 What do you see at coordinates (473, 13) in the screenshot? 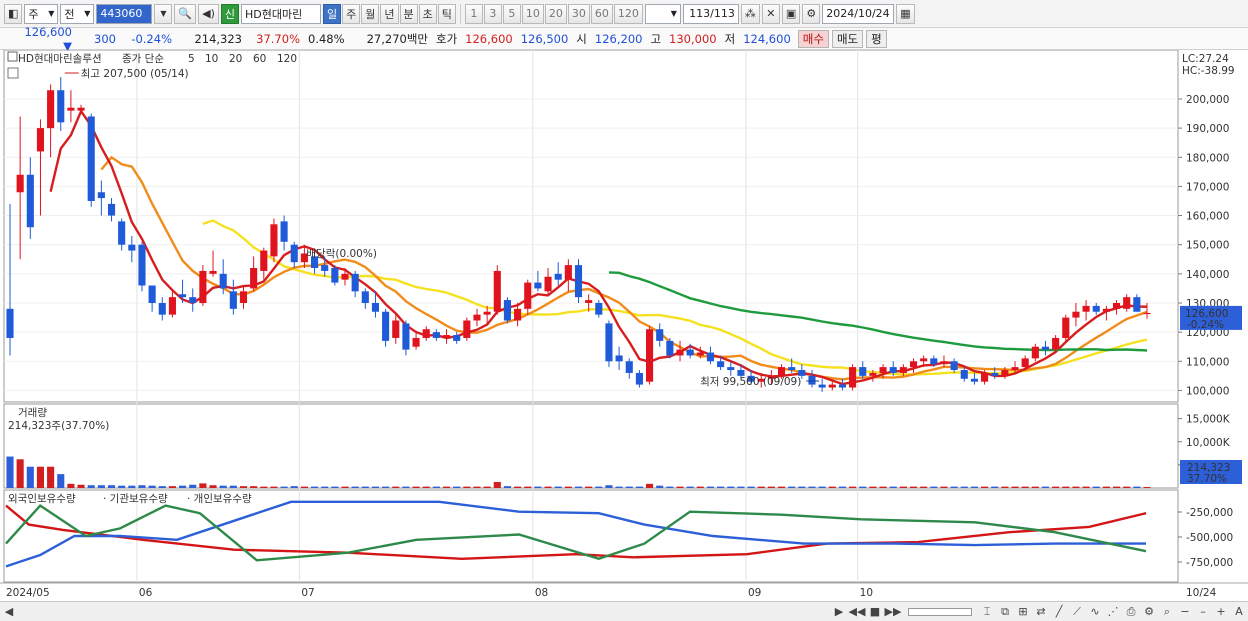
I see `minute-tab-1: 1` at bounding box center [473, 13].